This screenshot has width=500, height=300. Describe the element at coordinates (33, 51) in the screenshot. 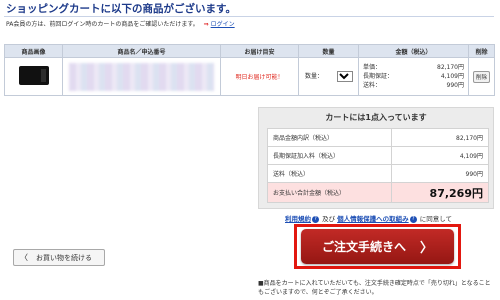

I see `column-header-image: 商品画像` at that location.